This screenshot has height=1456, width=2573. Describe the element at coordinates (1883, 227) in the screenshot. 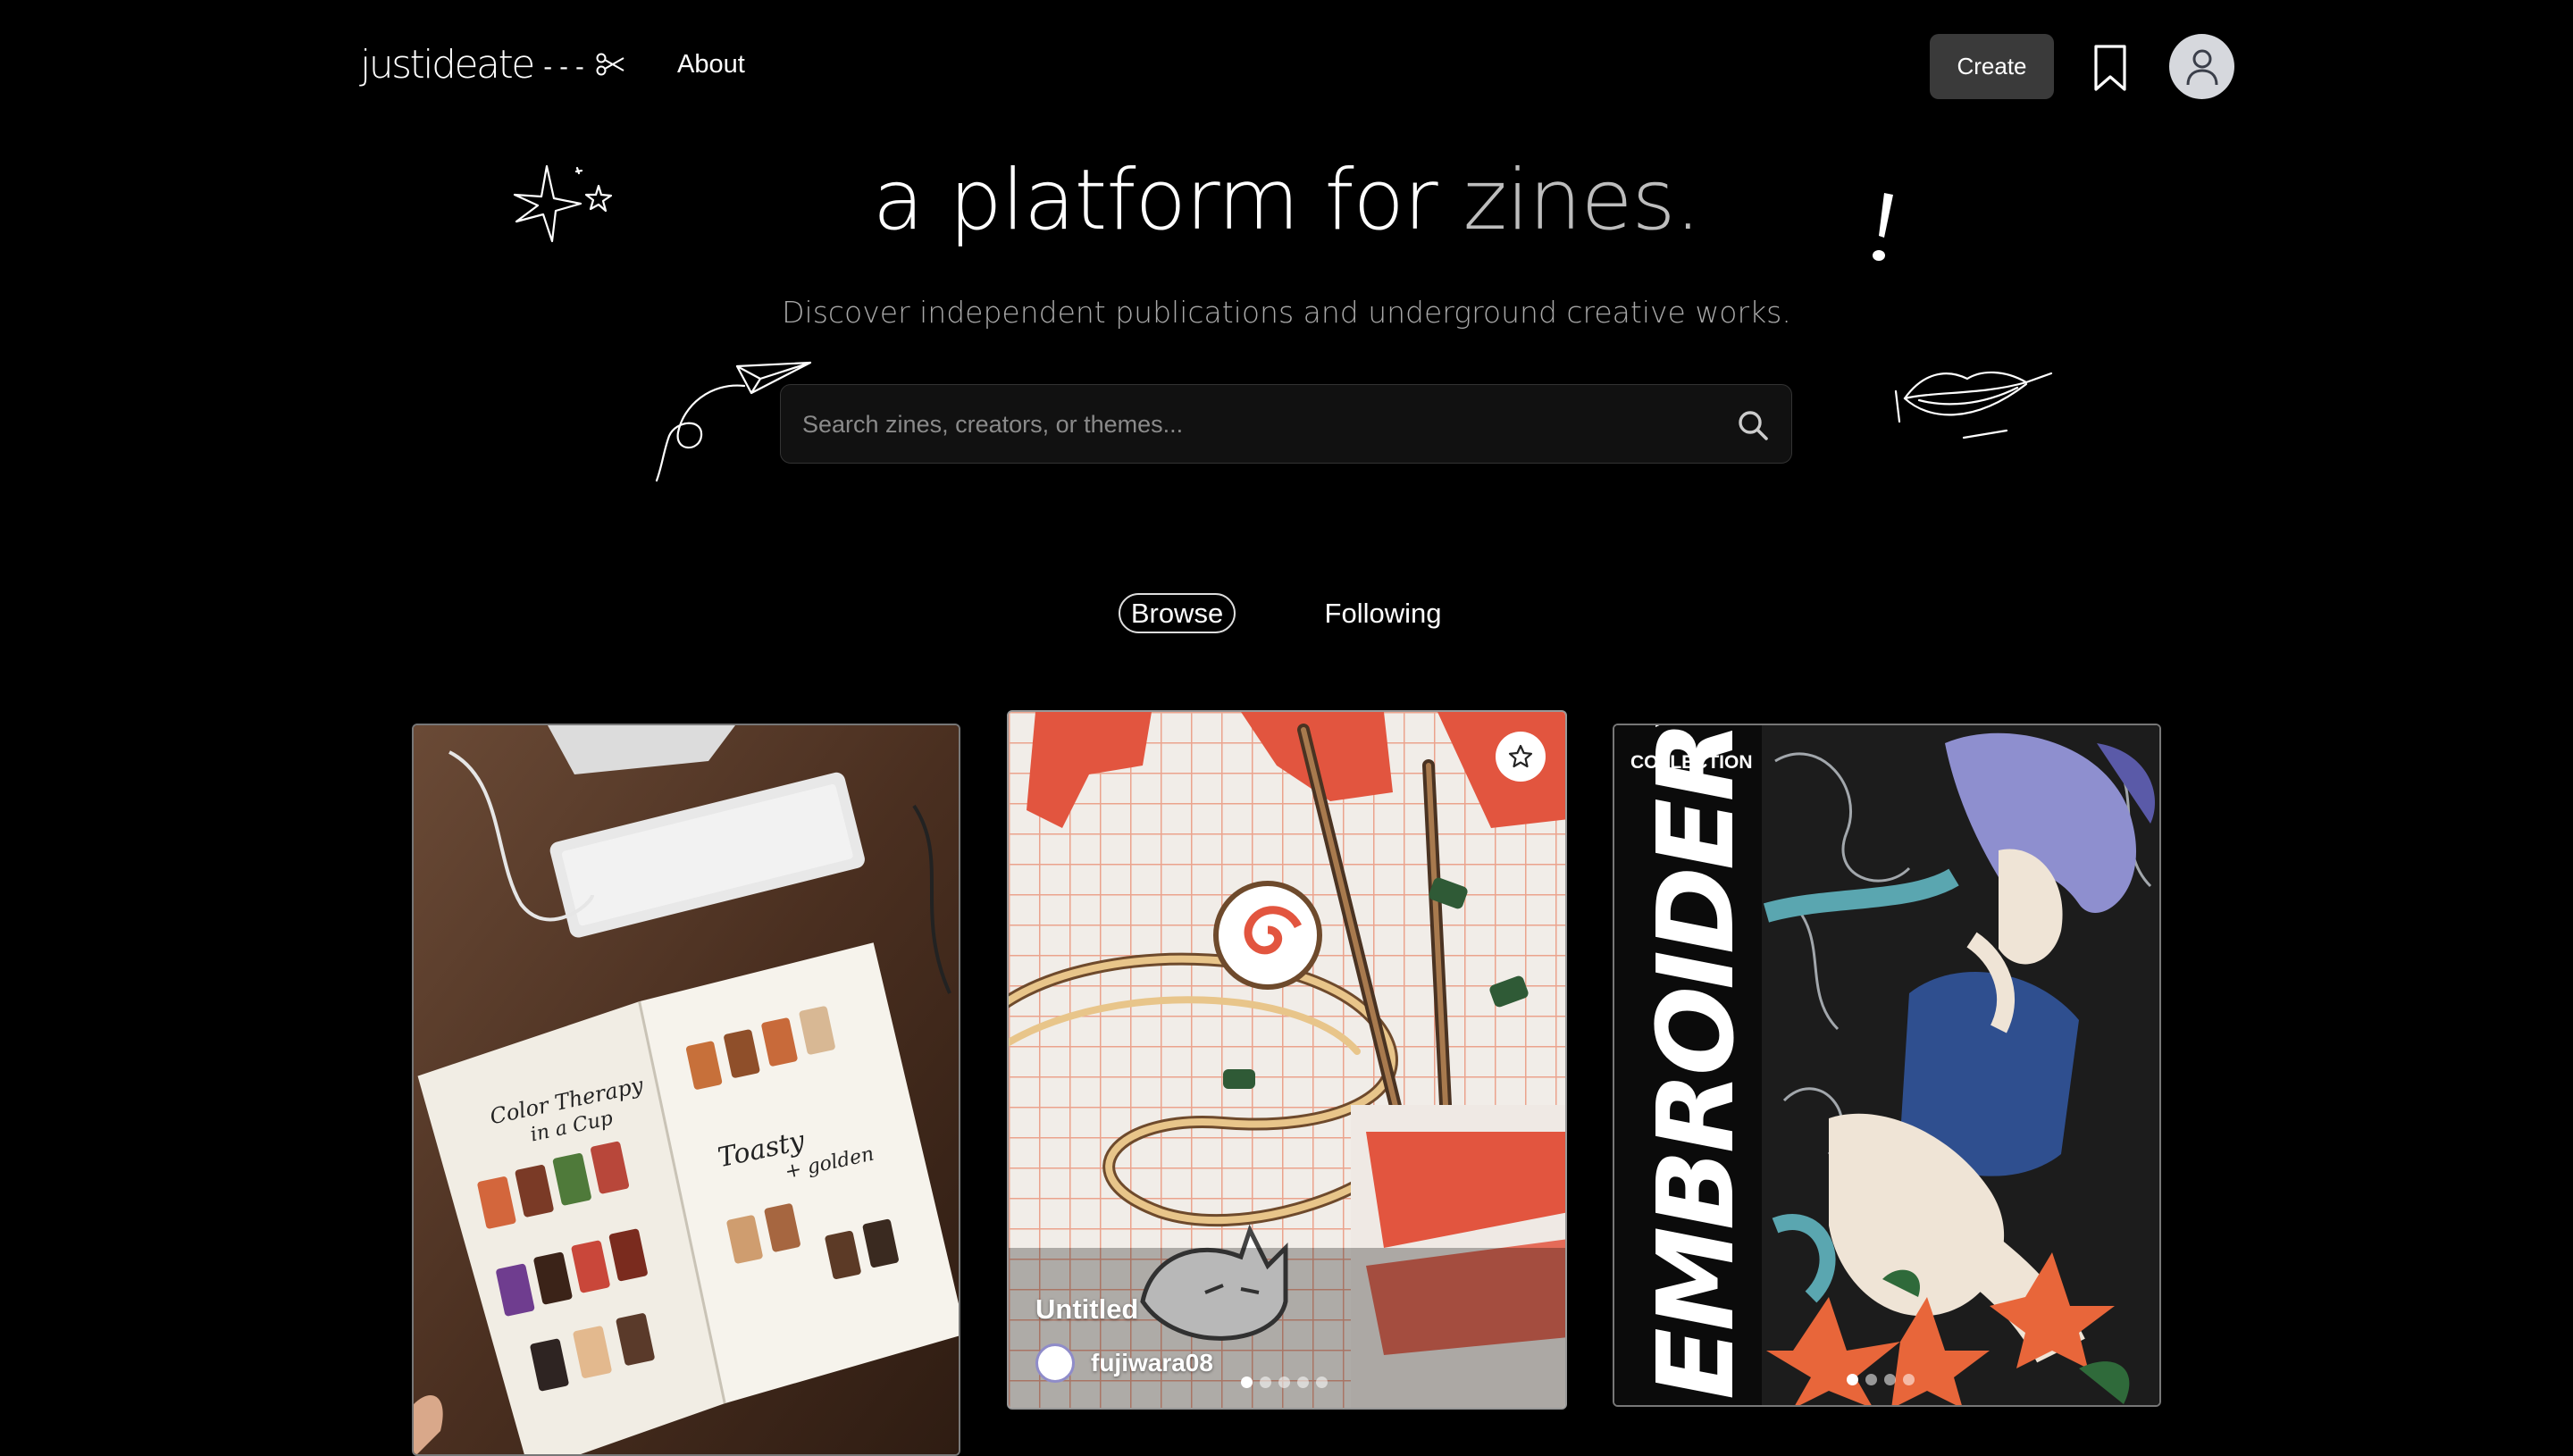

I see `exclamation-doodle-icon` at that location.